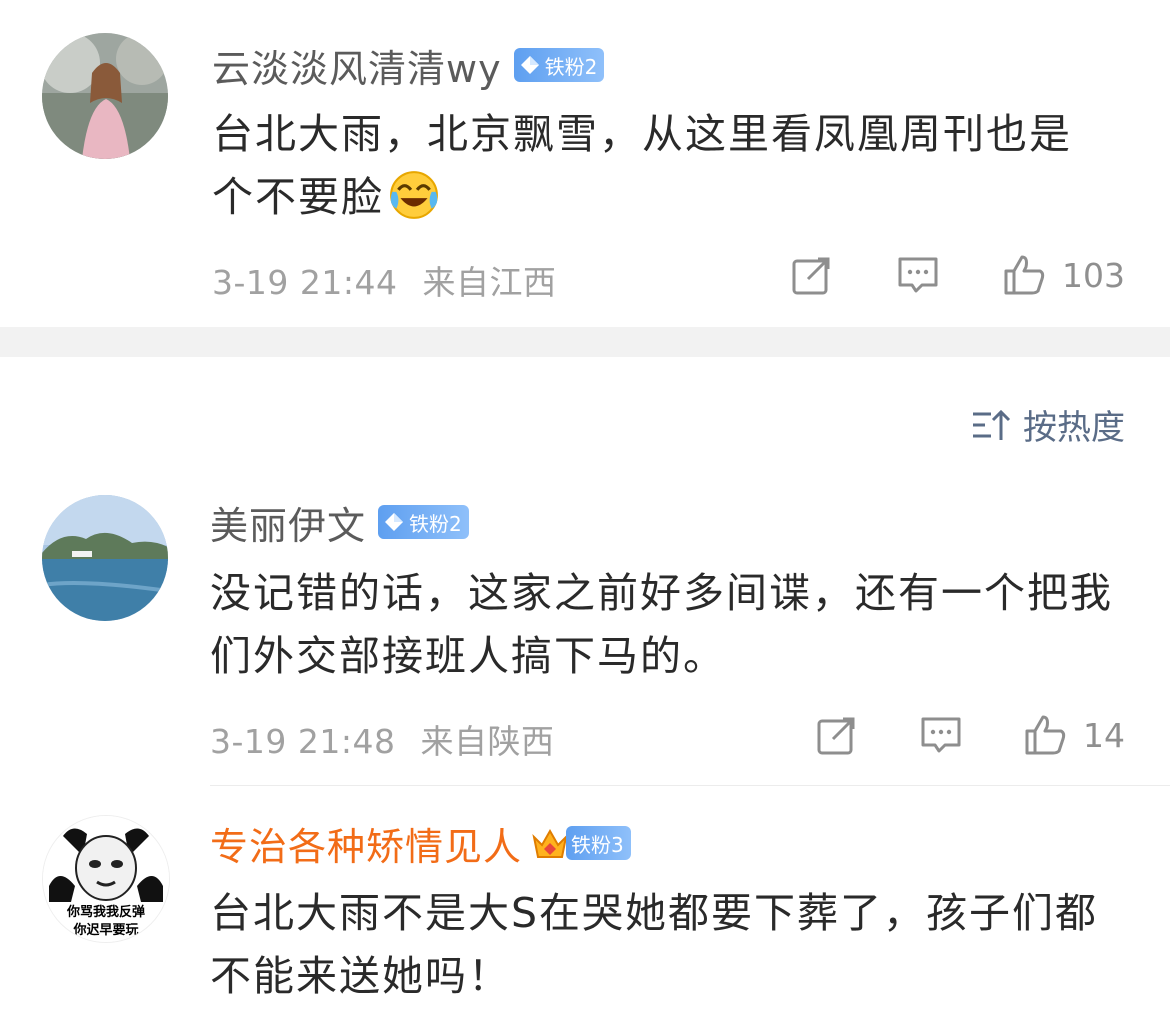 This screenshot has width=1170, height=1023. I want to click on comment-text: 台北大雨不是大S在哭她都要下葬了，孩子们都不能来送她吗！, so click(670, 945).